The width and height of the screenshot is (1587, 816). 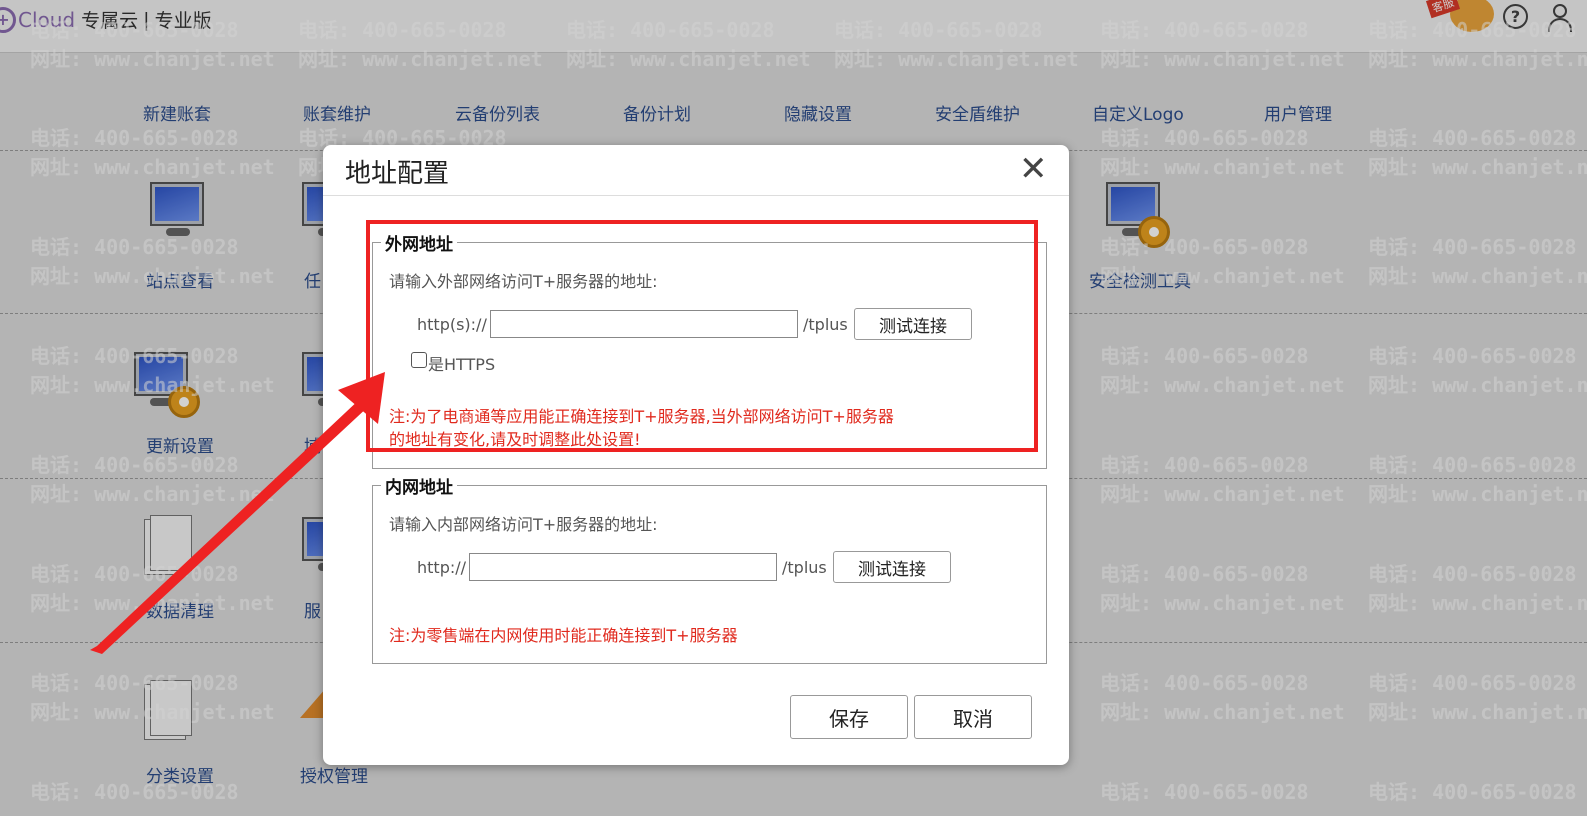 What do you see at coordinates (623, 567) in the screenshot?
I see `internal-address-input` at bounding box center [623, 567].